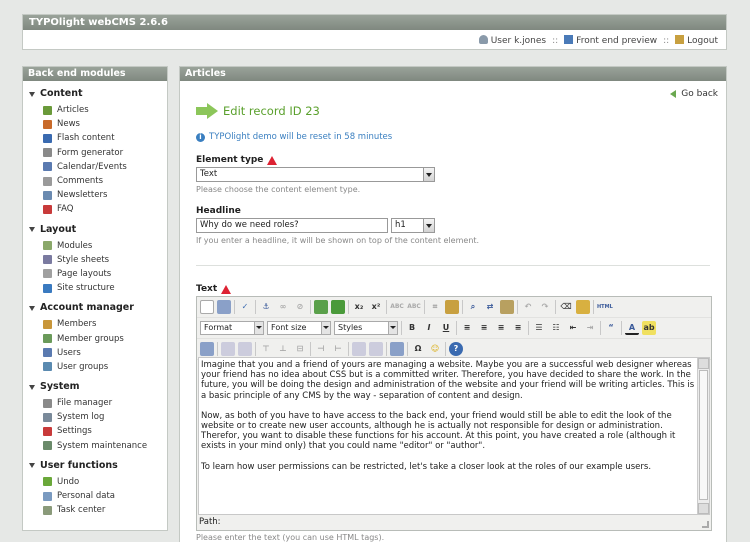 Image resolution: width=750 pixels, height=542 pixels. What do you see at coordinates (271, 111) in the screenshot?
I see `edit-record-title: Edit record ID 23` at bounding box center [271, 111].